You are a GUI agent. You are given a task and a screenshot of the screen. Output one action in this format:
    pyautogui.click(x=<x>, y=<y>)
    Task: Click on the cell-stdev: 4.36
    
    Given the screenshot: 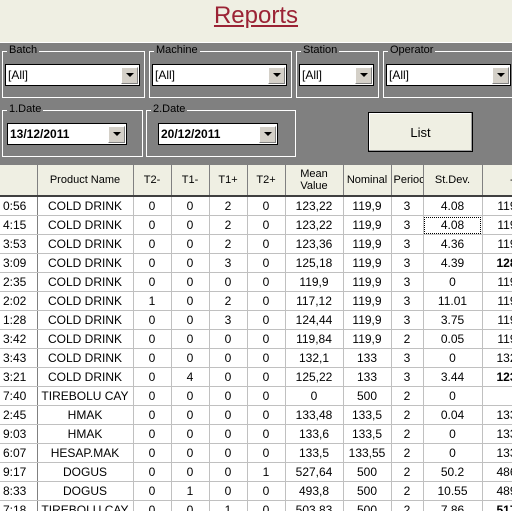 What is the action you would take?
    pyautogui.click(x=453, y=244)
    